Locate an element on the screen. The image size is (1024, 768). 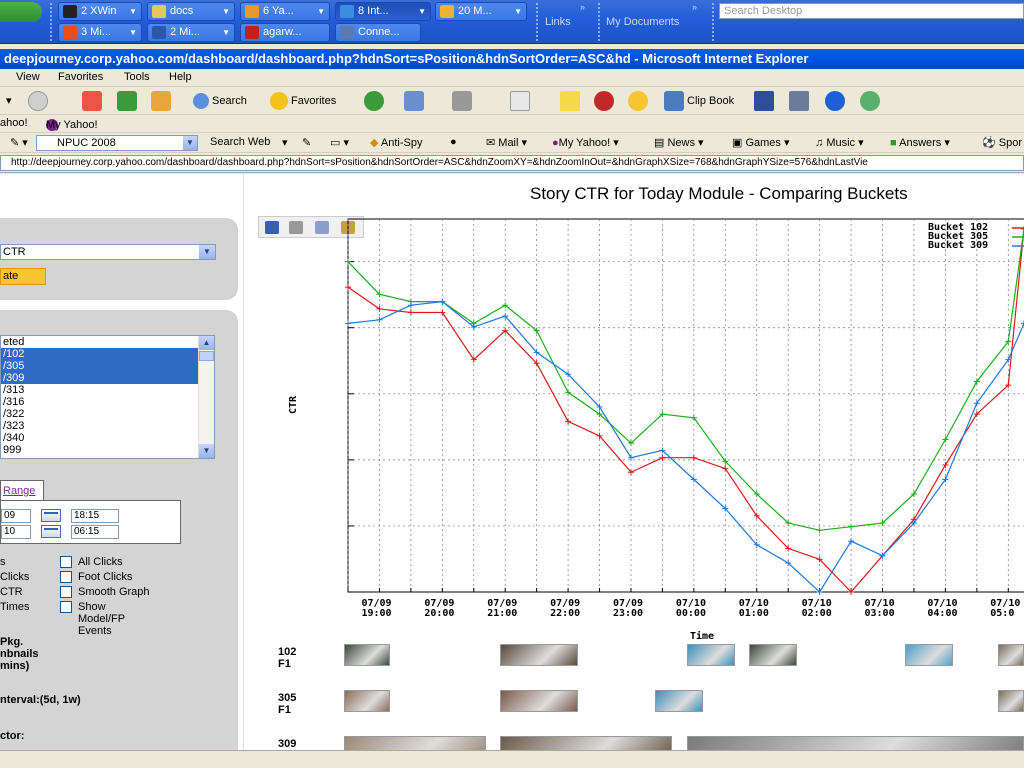
news-menu: ▤ News ▾ is located at coordinates (679, 142).